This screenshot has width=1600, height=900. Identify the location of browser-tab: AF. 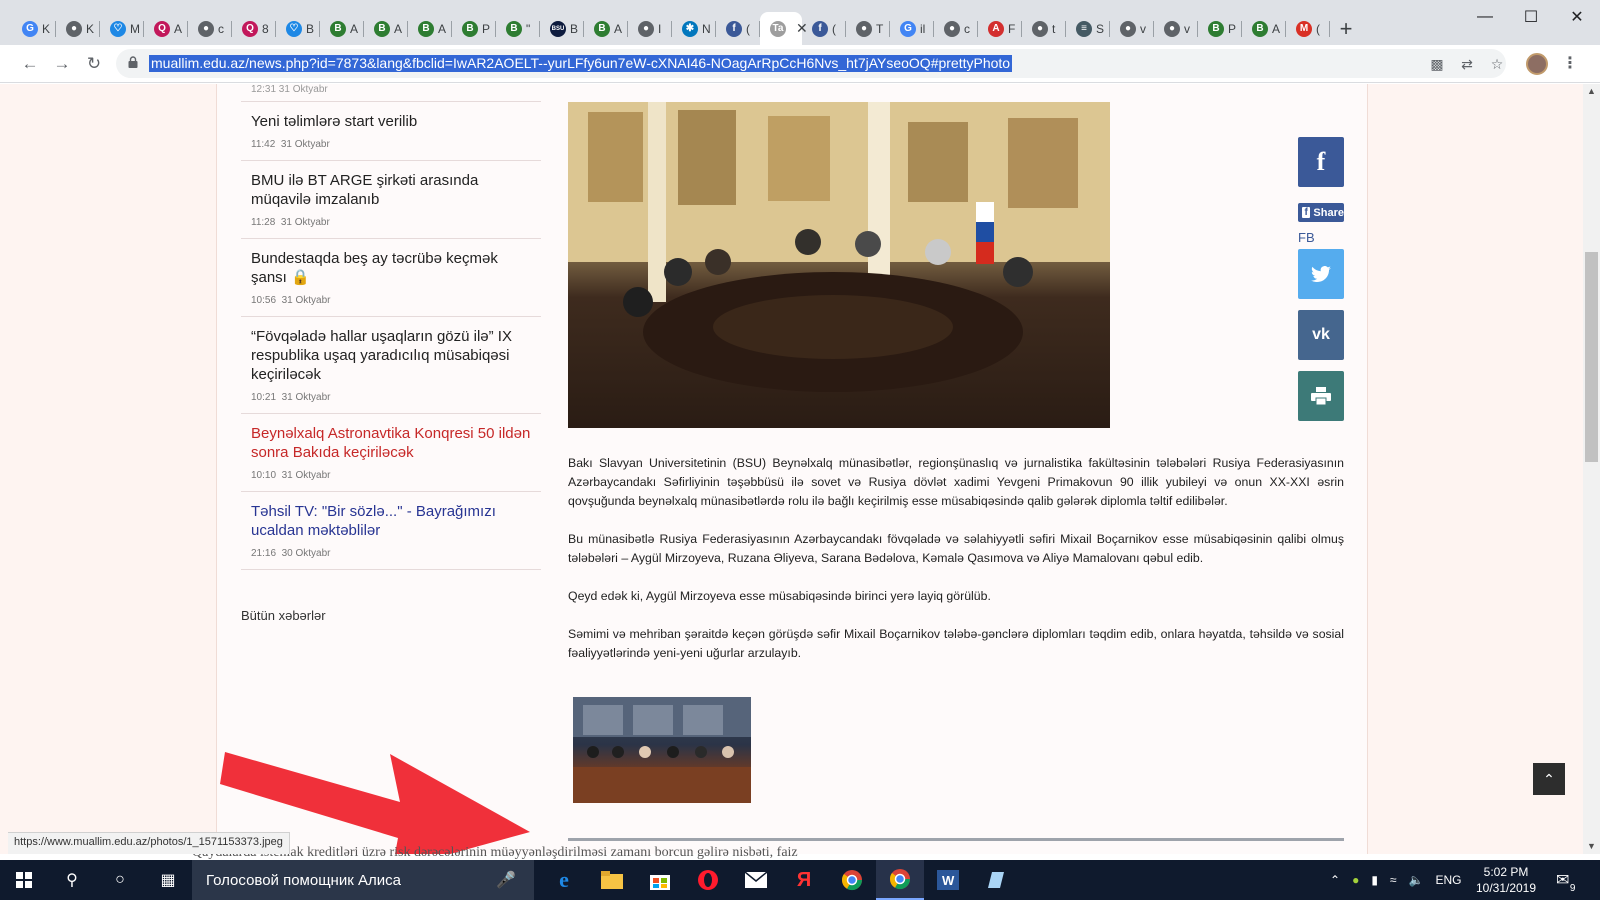
(1000, 28).